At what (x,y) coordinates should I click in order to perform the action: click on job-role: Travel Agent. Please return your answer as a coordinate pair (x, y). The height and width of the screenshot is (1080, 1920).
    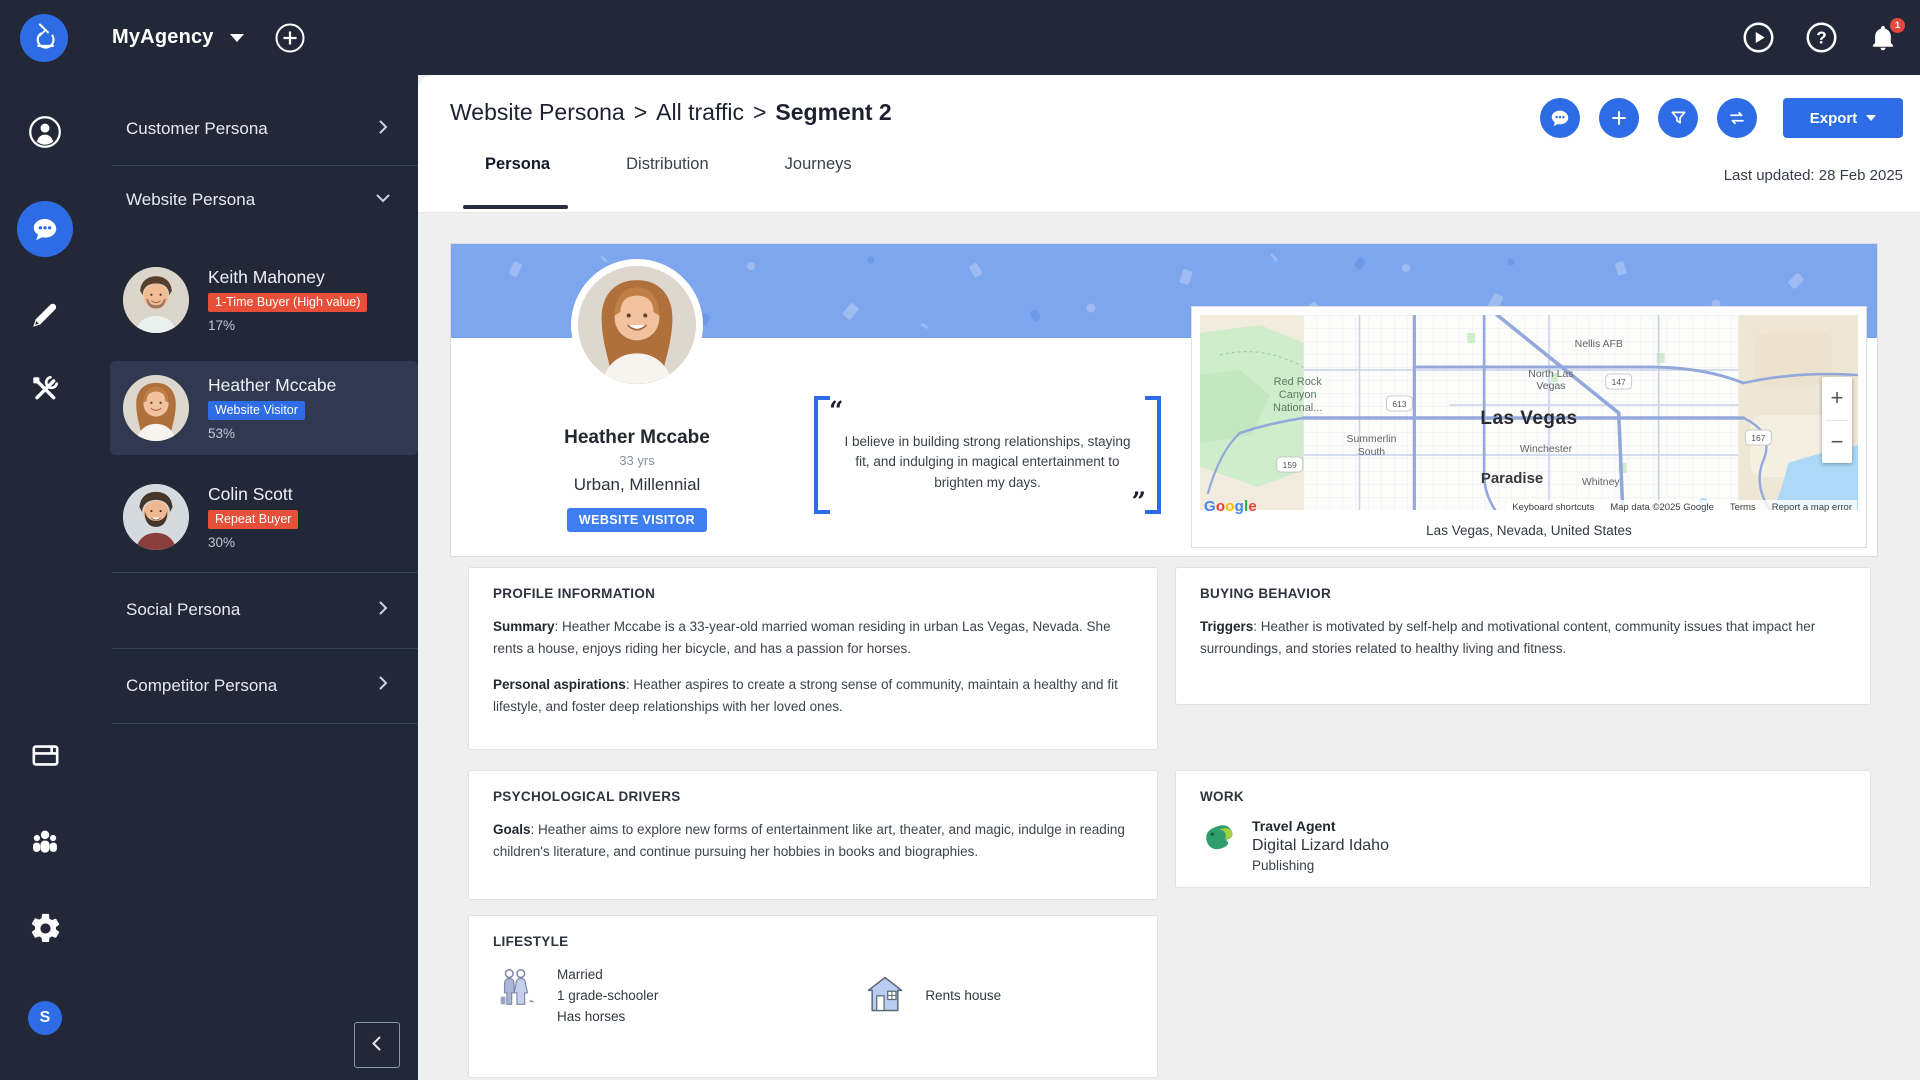
    Looking at the image, I should click on (1294, 826).